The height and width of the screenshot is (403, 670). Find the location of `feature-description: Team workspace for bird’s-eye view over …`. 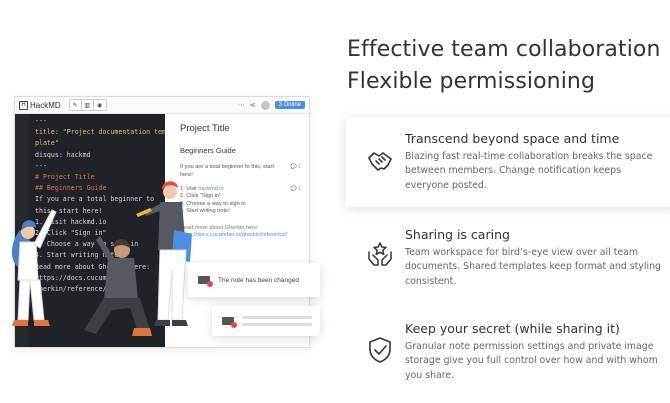

feature-description: Team workspace for bird’s-eye view over … is located at coordinates (533, 267).